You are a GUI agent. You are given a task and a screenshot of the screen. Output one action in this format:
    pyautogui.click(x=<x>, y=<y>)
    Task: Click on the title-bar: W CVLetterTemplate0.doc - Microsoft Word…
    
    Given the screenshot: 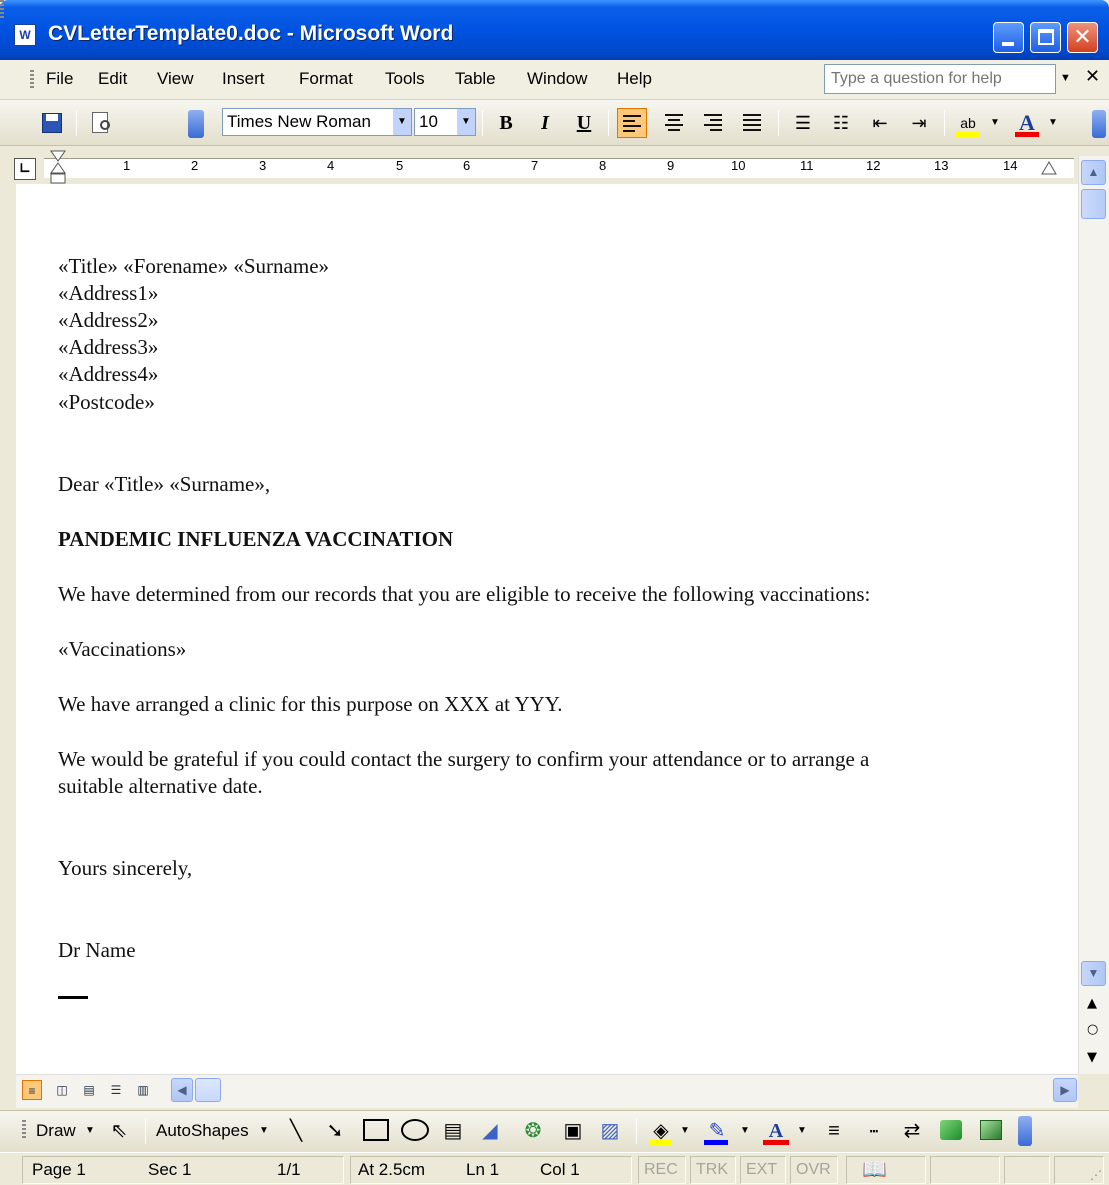 What is the action you would take?
    pyautogui.click(x=554, y=30)
    